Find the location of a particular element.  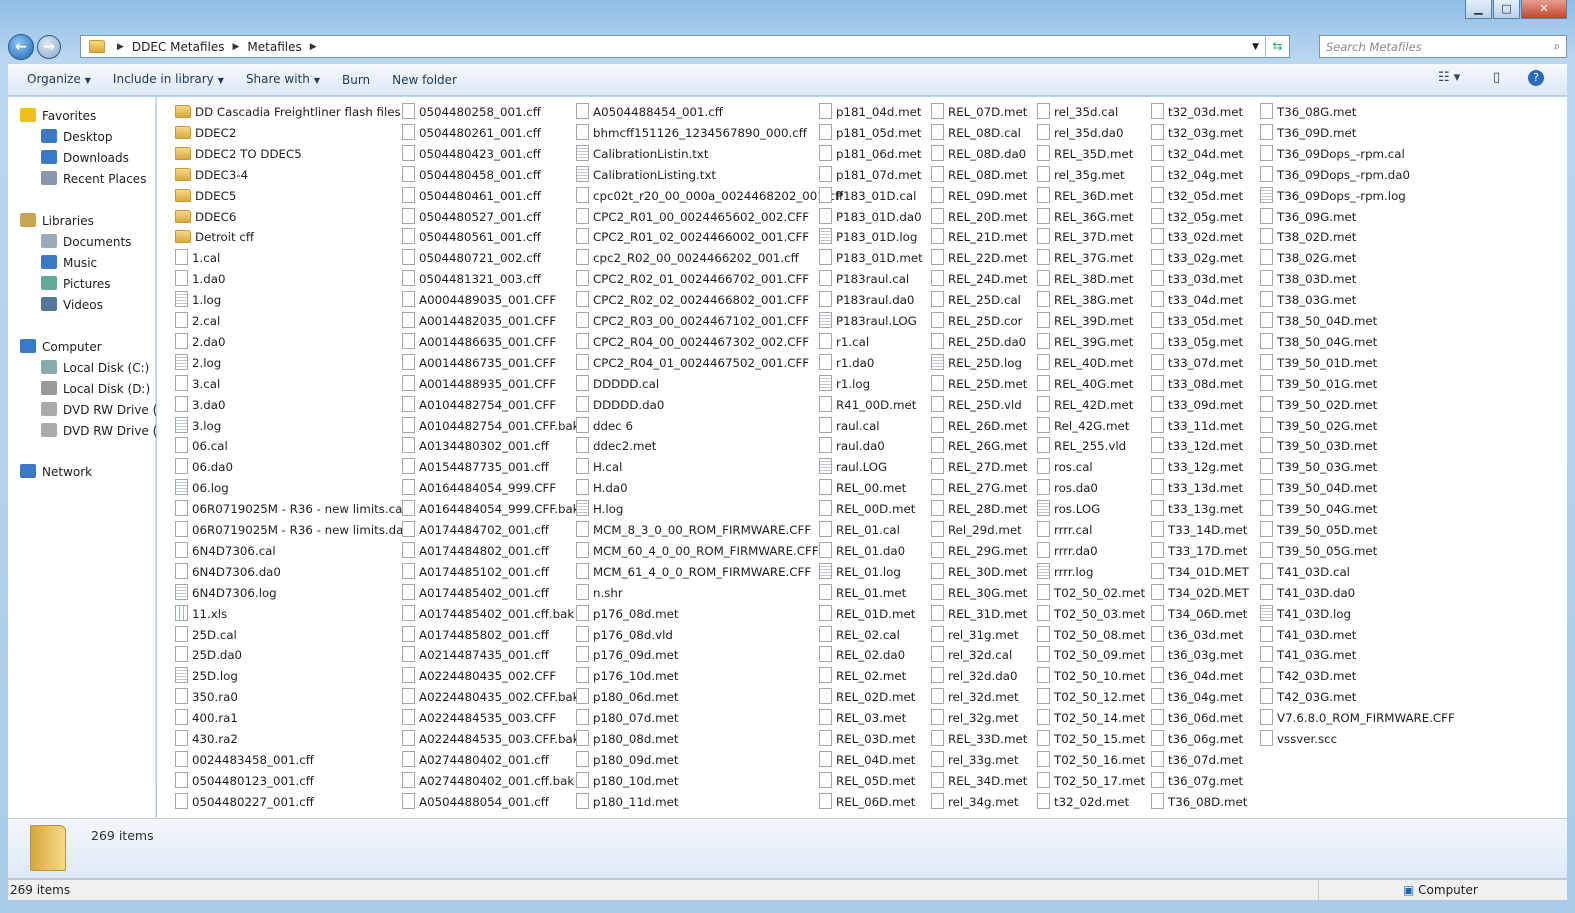

file-item: 0504480721_002.cff is located at coordinates (471, 258).